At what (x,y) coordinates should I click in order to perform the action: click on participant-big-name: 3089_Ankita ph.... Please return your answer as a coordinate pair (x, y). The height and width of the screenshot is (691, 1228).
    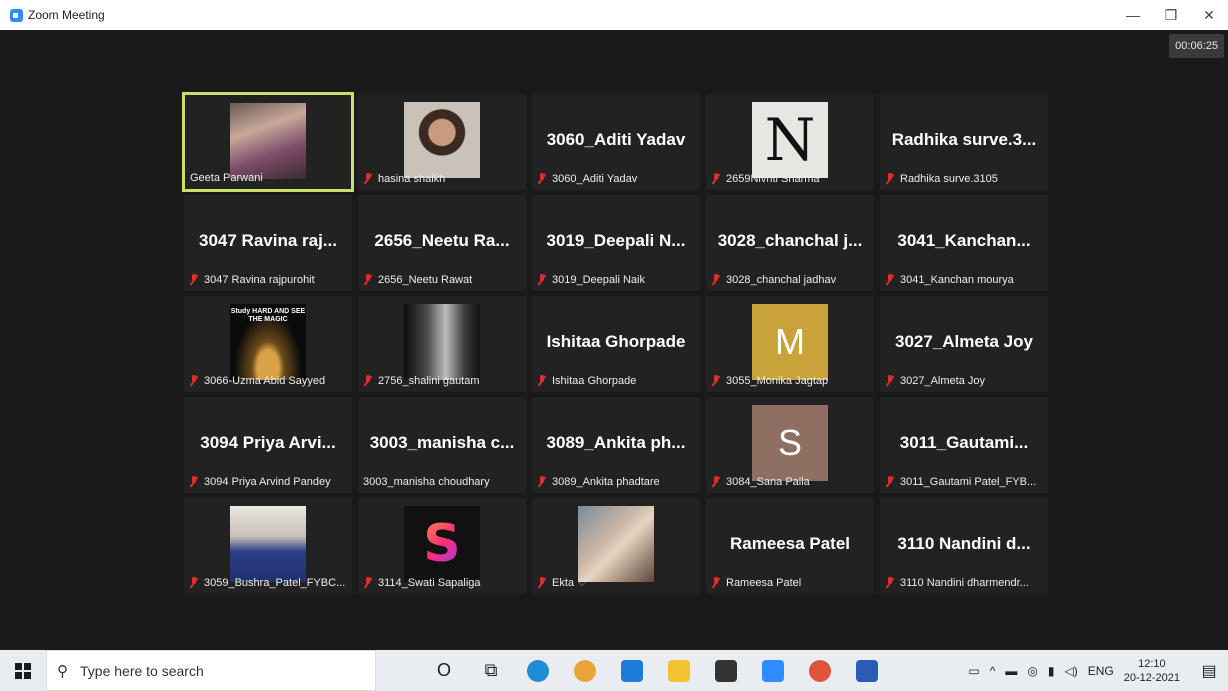
    Looking at the image, I should click on (616, 442).